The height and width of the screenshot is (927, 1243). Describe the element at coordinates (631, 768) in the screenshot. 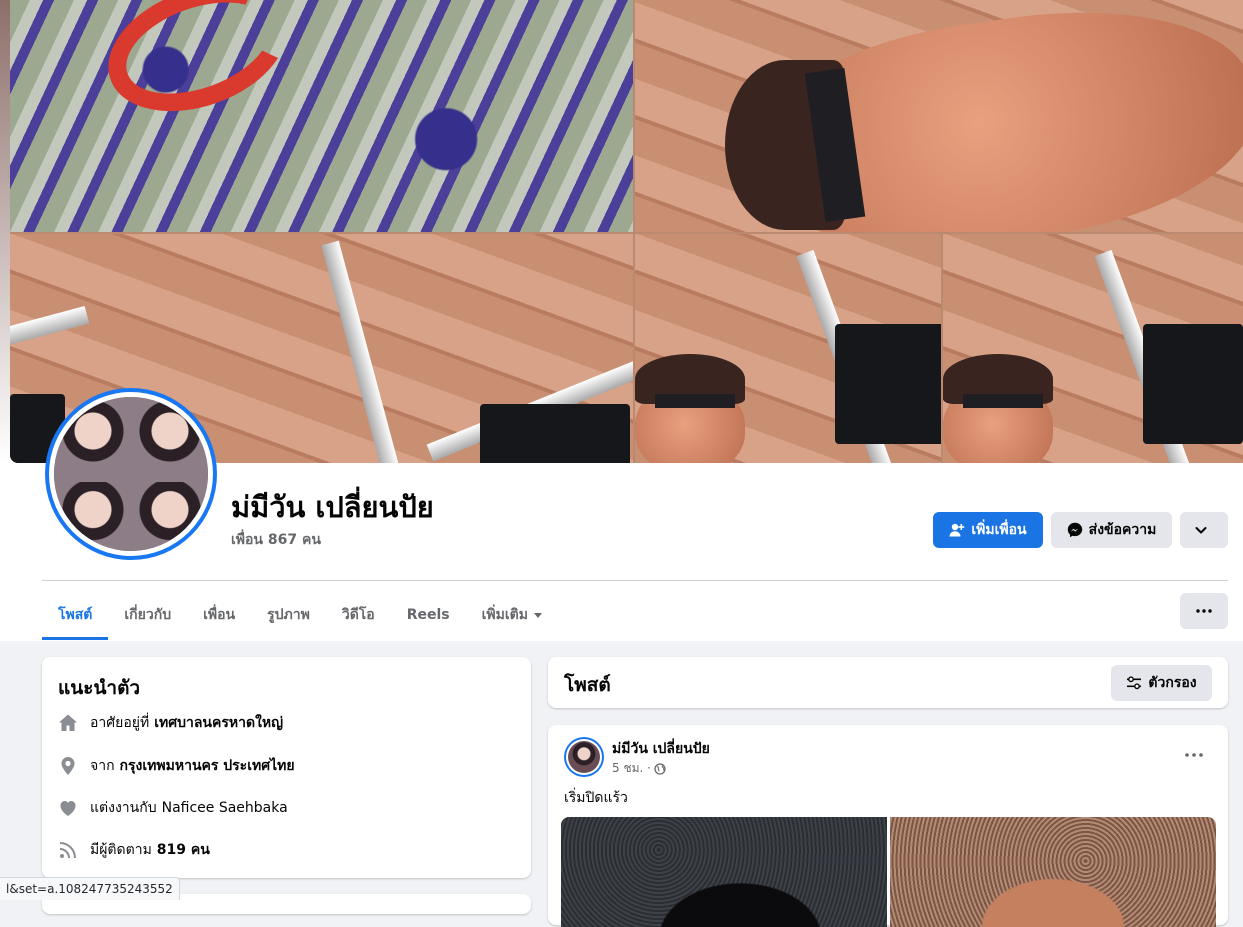

I see `post-timestamp: 5 ชม. ·` at that location.